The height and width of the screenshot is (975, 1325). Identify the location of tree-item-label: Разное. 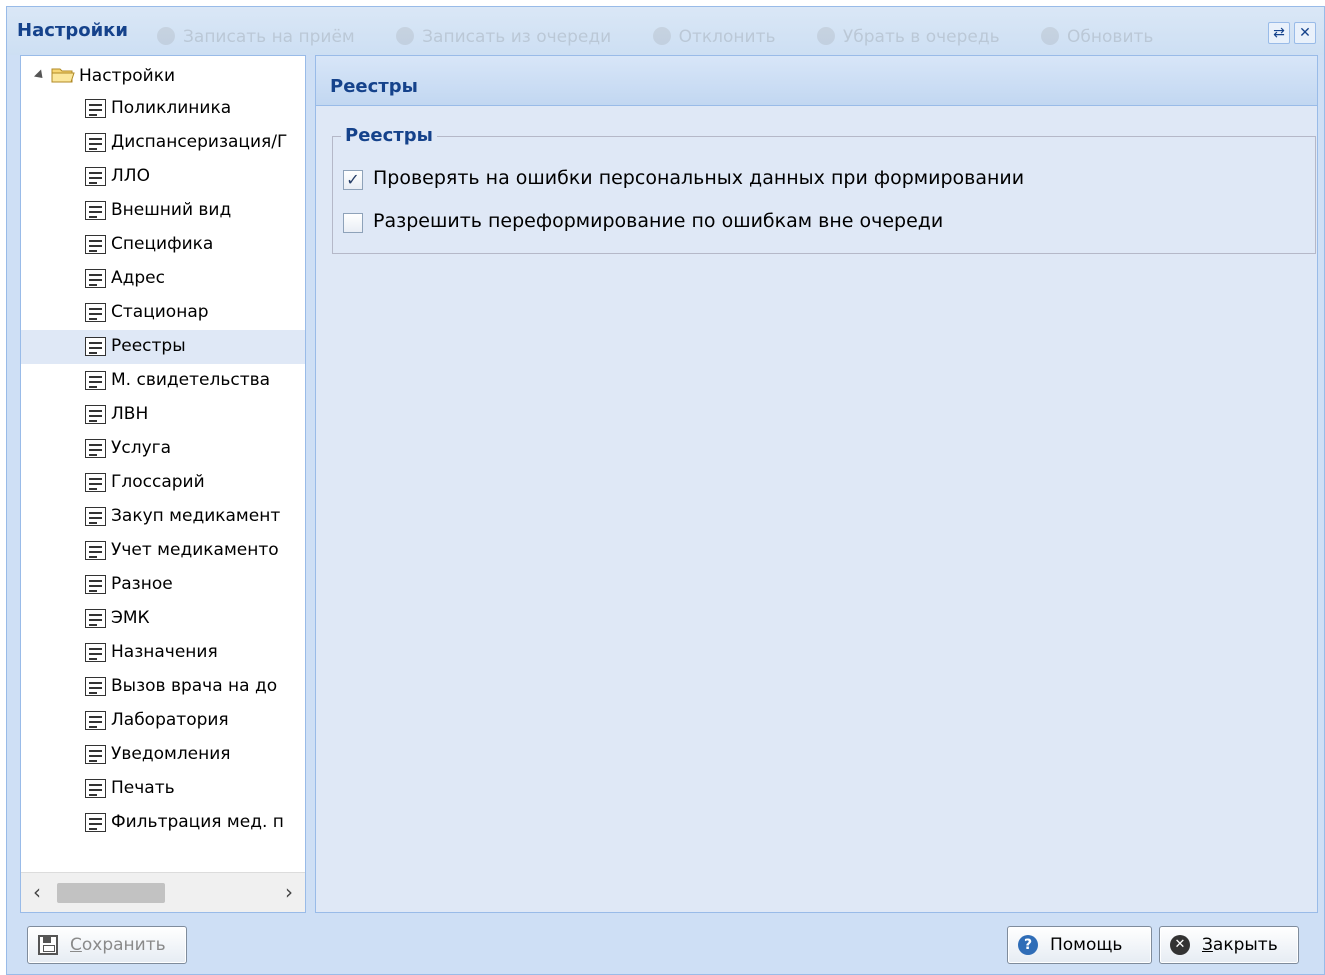
(142, 584).